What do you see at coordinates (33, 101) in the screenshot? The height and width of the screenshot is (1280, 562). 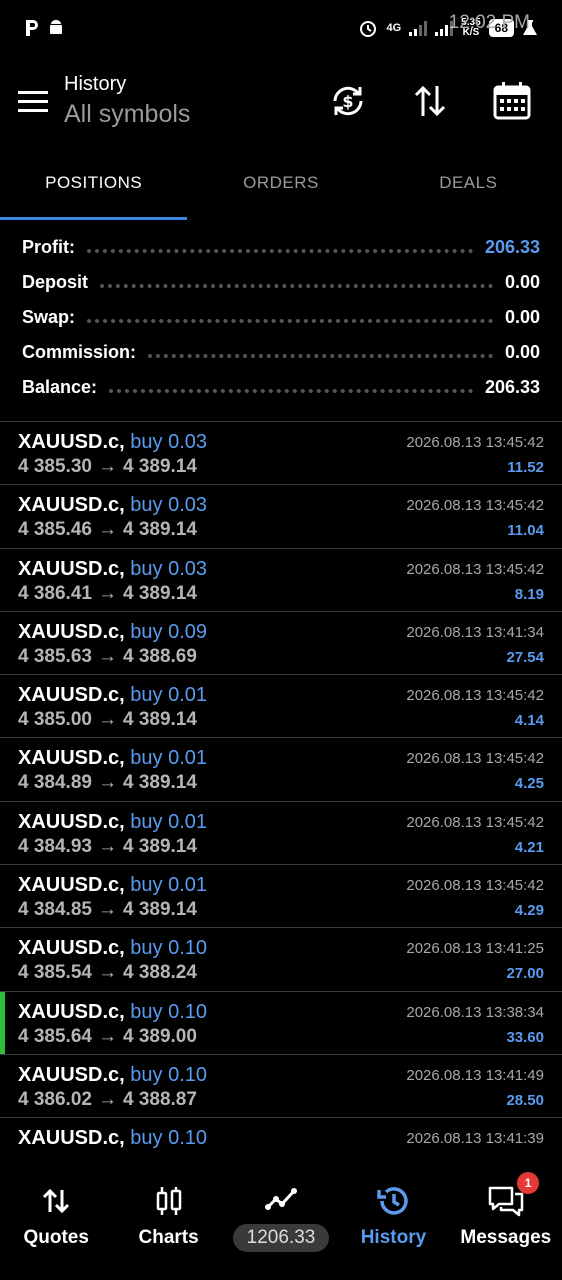 I see `menu-button` at bounding box center [33, 101].